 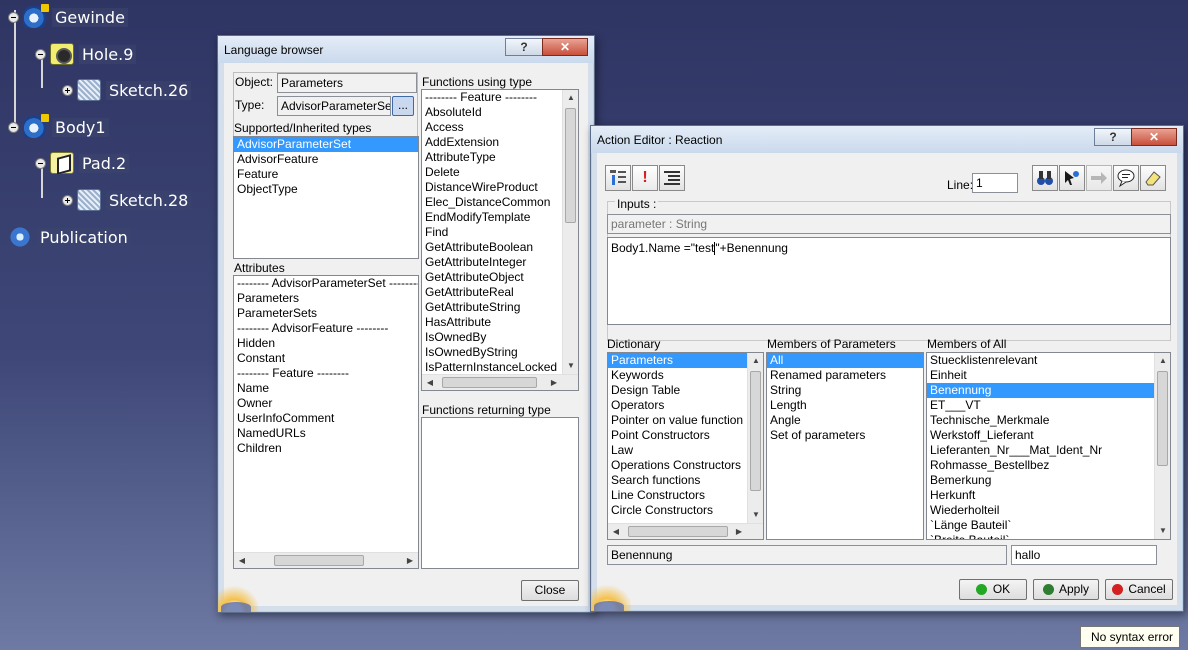 I want to click on function-item: Delete, so click(x=492, y=172).